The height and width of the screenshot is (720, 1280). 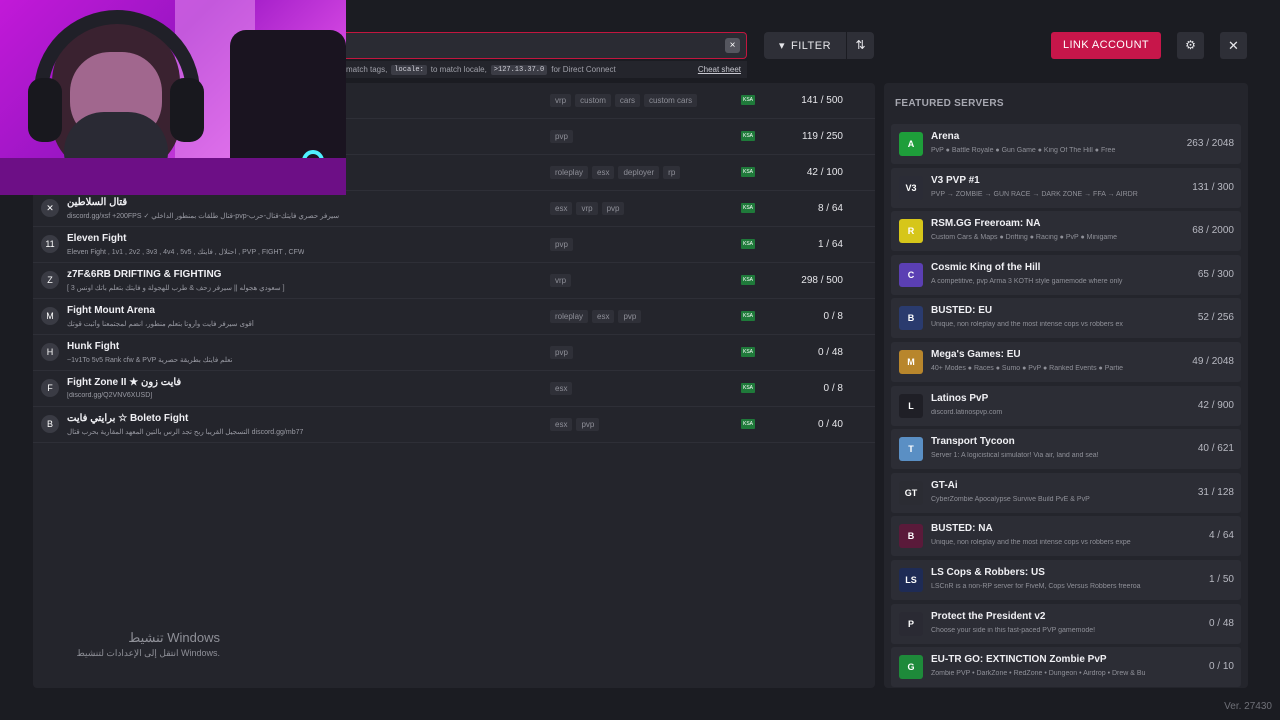 What do you see at coordinates (583, 69) in the screenshot?
I see `search-hint-suffix: for Direct Connect` at bounding box center [583, 69].